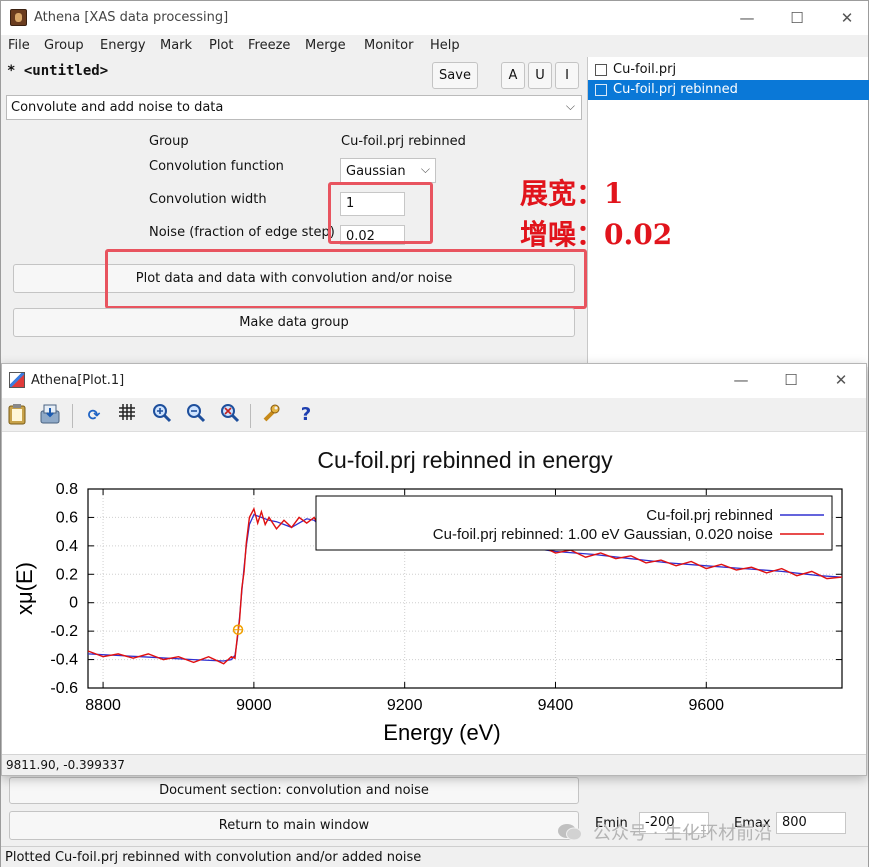 This screenshot has height=867, width=869. I want to click on maximize-button: ☐, so click(797, 18).